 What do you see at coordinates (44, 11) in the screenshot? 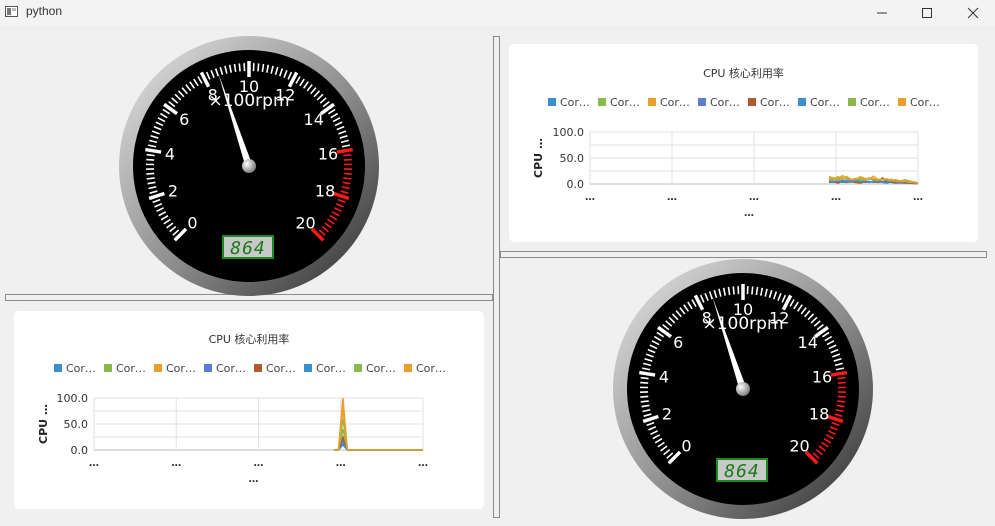
I see `window-title: python` at bounding box center [44, 11].